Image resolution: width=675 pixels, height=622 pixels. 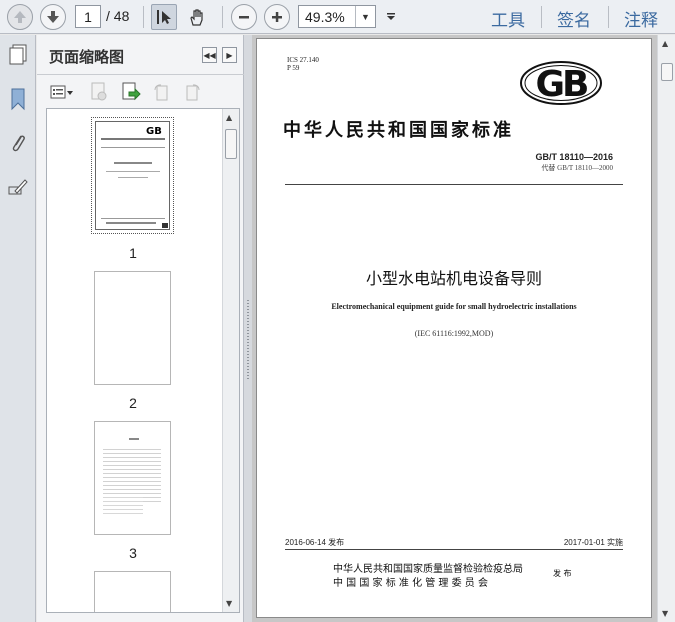 I want to click on text-cursor-icon, so click(x=164, y=17).